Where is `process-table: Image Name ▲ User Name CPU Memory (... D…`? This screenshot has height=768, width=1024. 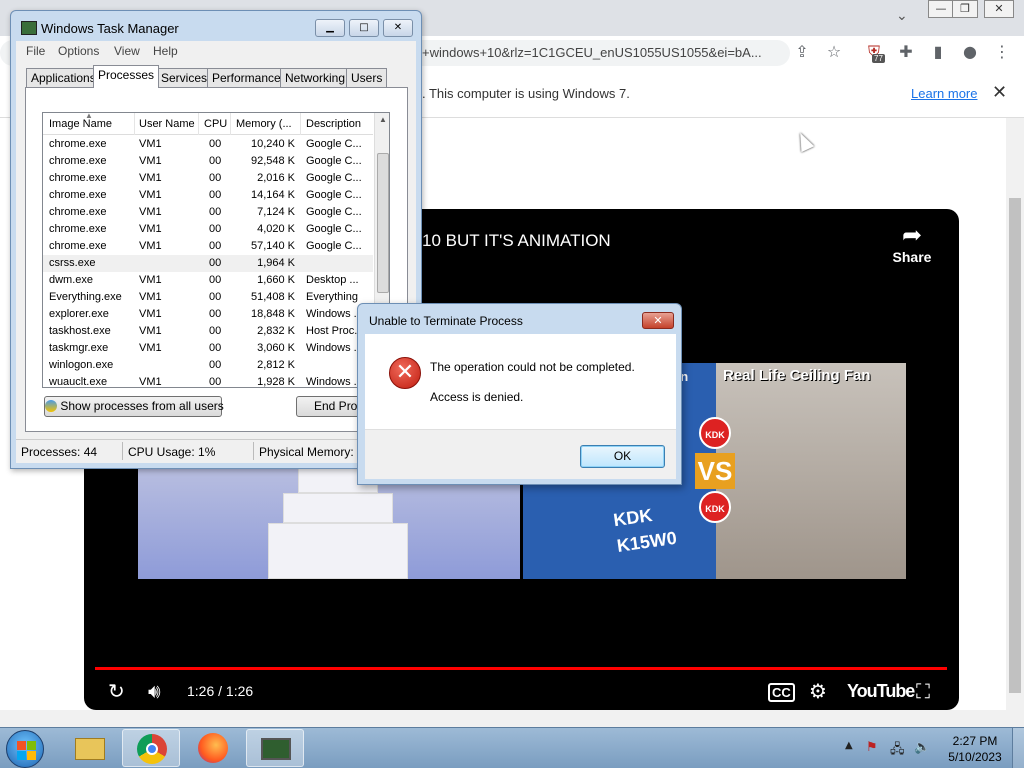
process-table: Image Name ▲ User Name CPU Memory (... D… is located at coordinates (216, 250).